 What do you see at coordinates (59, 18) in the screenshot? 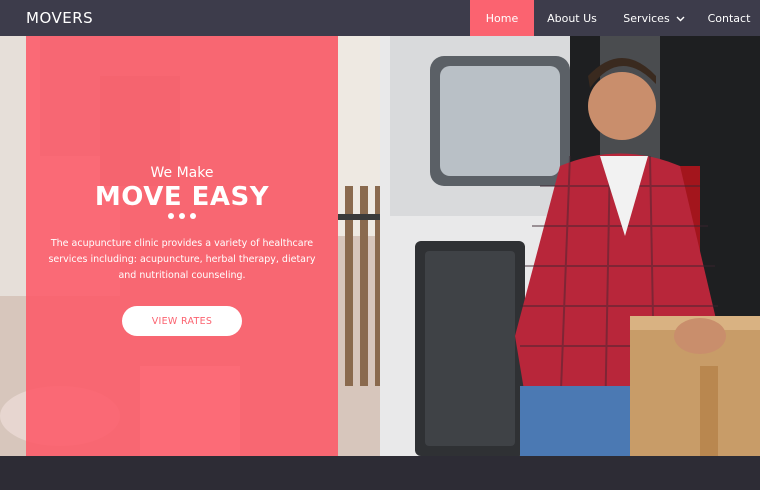
I see `brand-logo: MOVERS` at bounding box center [59, 18].